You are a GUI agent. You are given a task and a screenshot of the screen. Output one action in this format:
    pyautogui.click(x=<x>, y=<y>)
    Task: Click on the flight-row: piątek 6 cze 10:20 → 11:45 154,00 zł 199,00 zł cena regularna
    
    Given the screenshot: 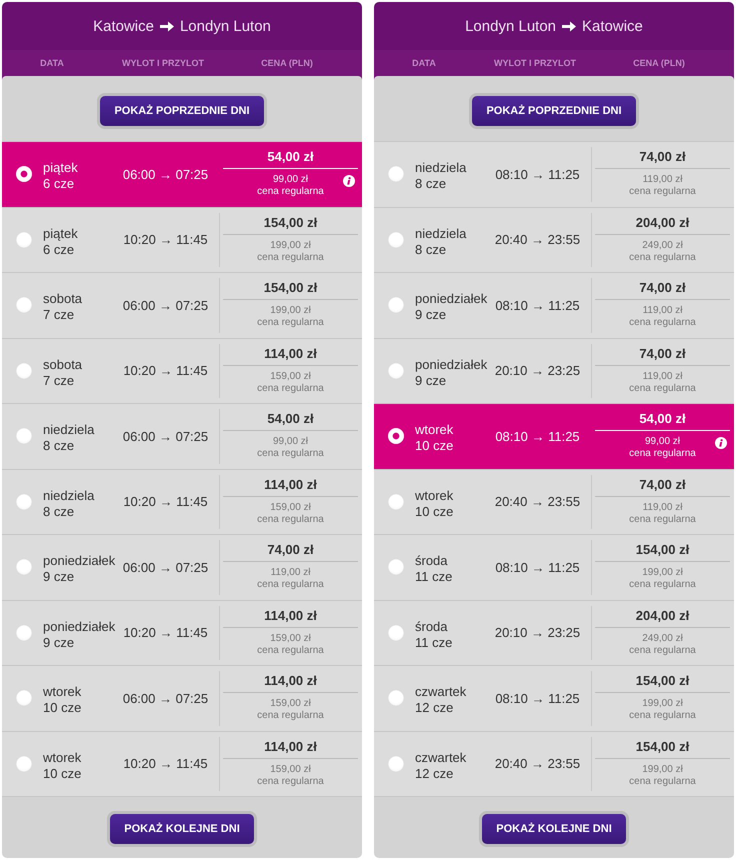 What is the action you would take?
    pyautogui.click(x=182, y=239)
    